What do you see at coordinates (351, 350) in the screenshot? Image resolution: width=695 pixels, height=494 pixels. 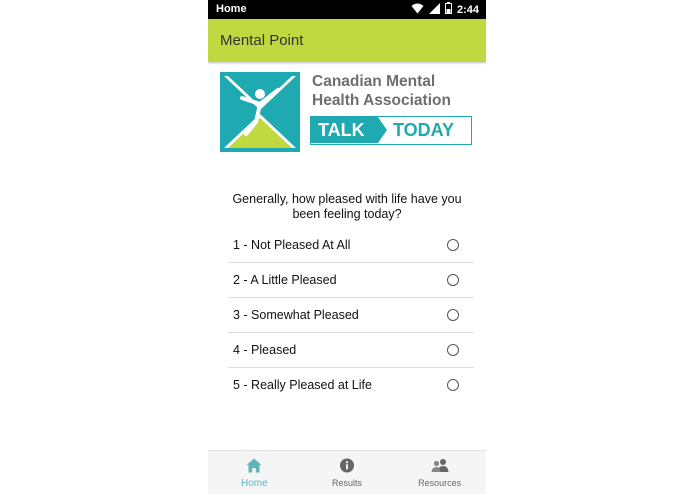 I see `option-4: 4 - Pleased` at bounding box center [351, 350].